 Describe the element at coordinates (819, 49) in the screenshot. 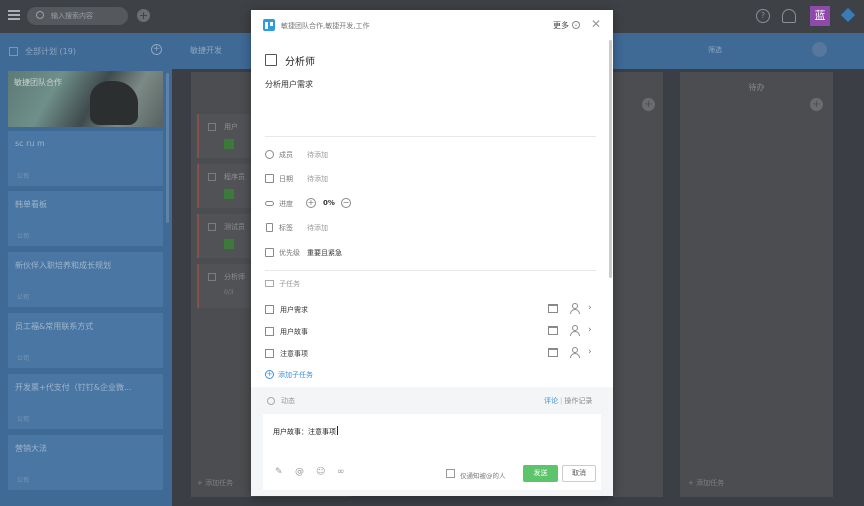

I see `board-view-icon` at that location.